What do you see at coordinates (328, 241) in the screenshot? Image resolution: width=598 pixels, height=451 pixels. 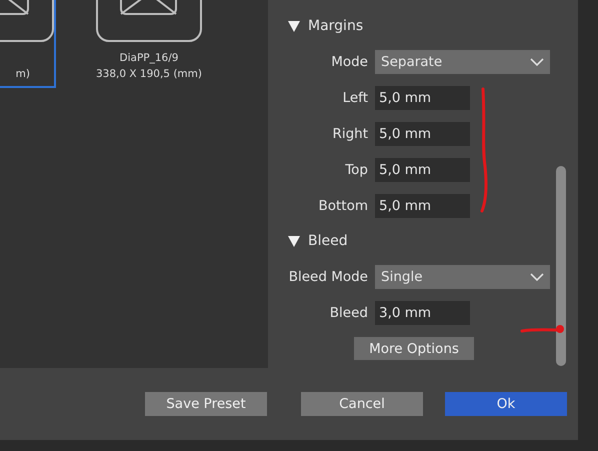 I see `section-title: Bleed` at bounding box center [328, 241].